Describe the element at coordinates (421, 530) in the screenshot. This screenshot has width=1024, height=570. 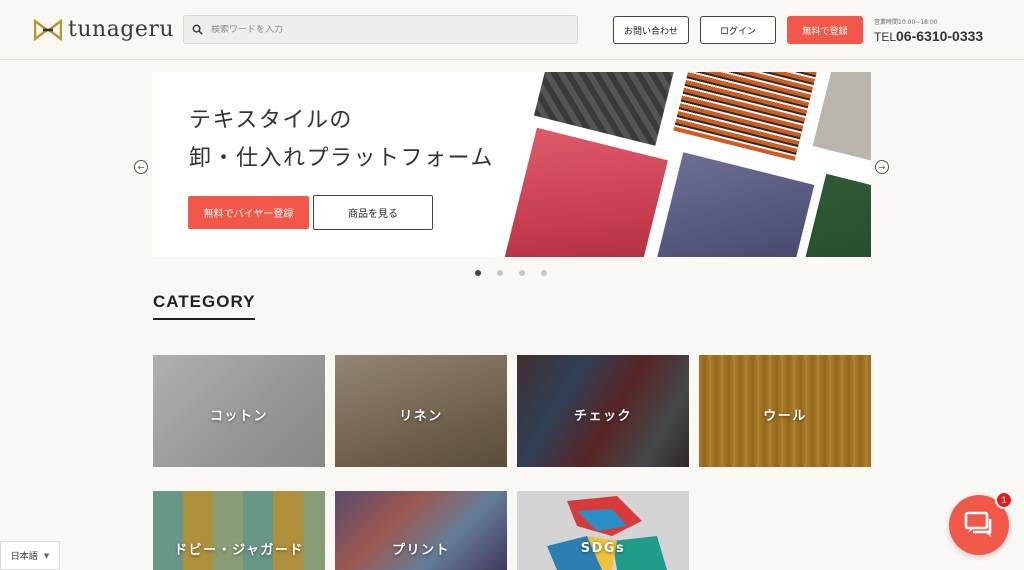
I see `category-tile-print: プリント` at that location.